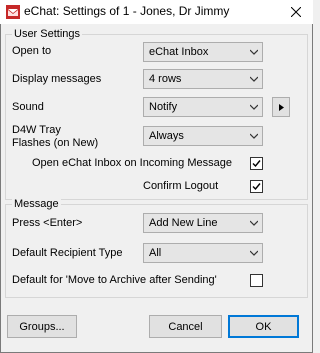 The image size is (320, 353). Describe the element at coordinates (127, 11) in the screenshot. I see `window-title: eChat: Settings of 1 - Jones, Dr Jimmy` at that location.